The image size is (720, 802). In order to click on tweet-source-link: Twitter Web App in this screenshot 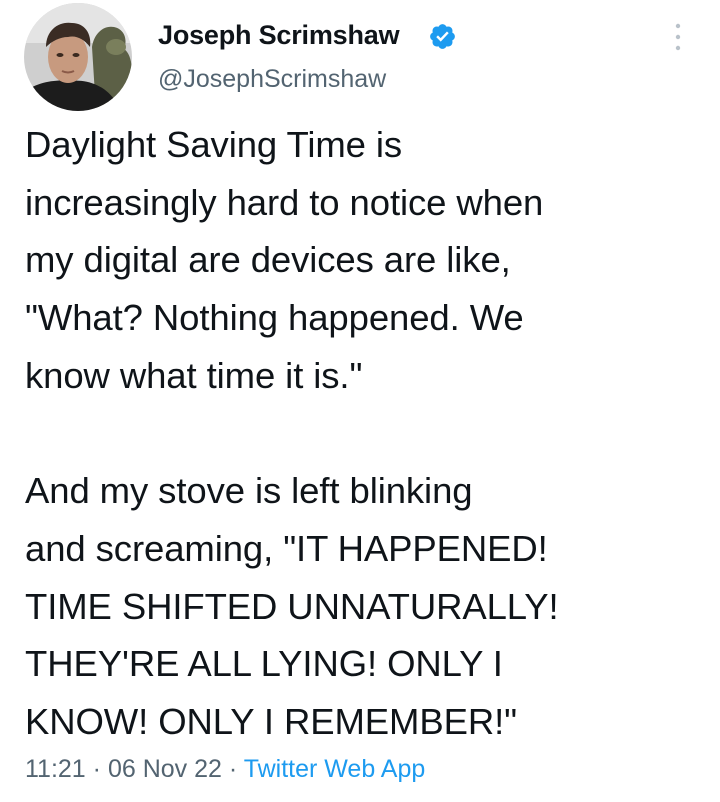, I will do `click(335, 769)`.